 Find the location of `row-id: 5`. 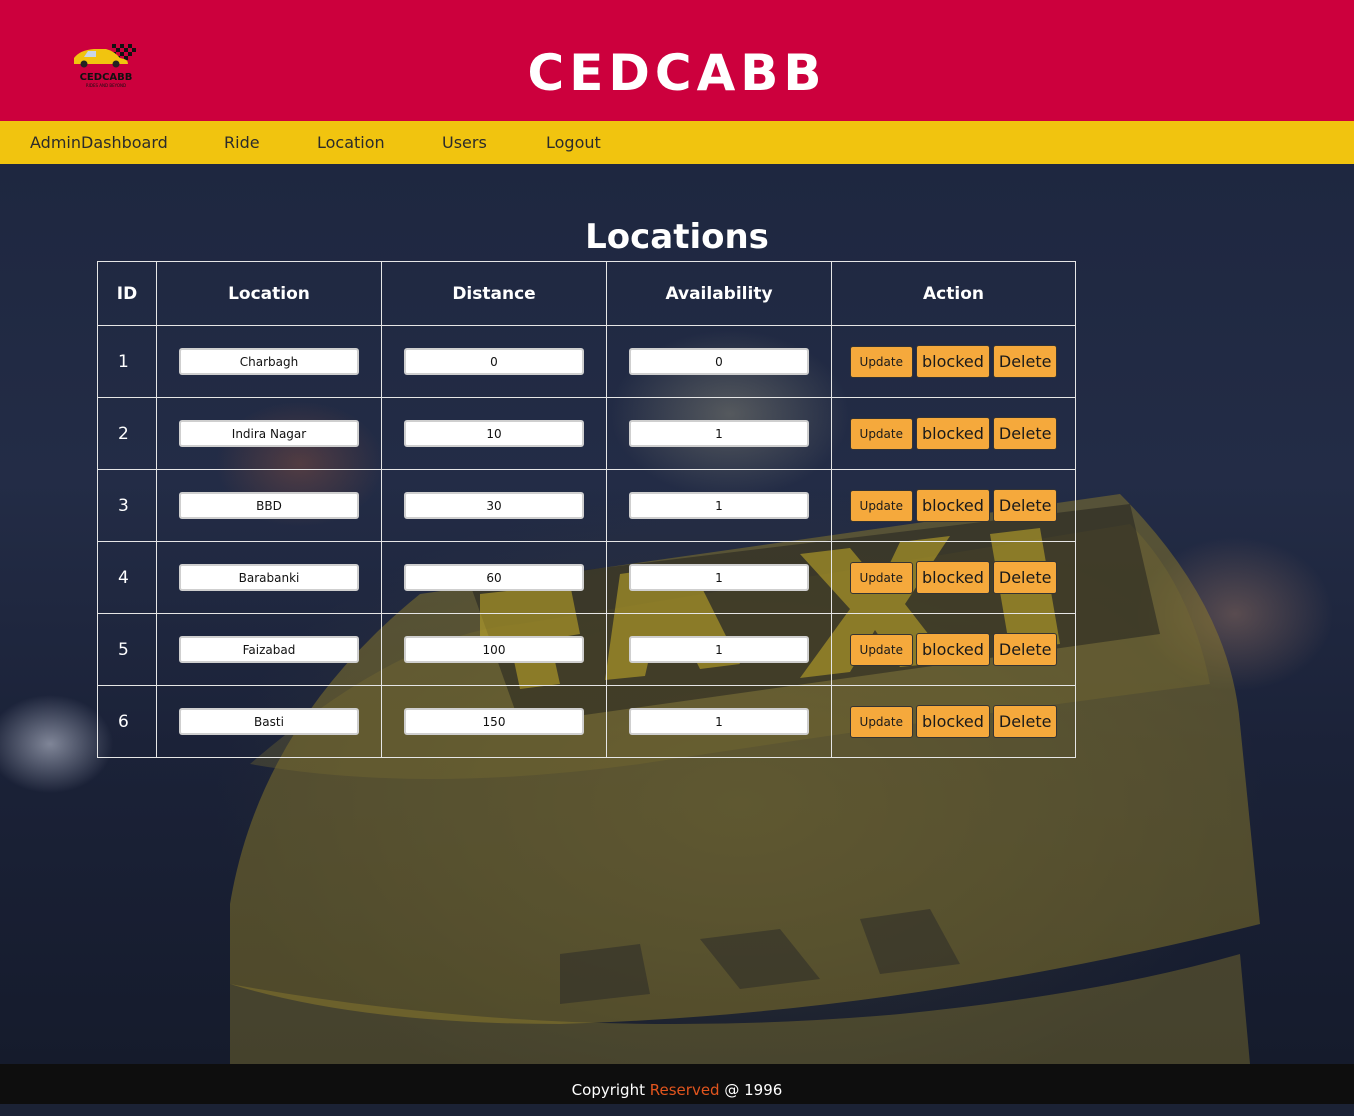

row-id: 5 is located at coordinates (127, 649).